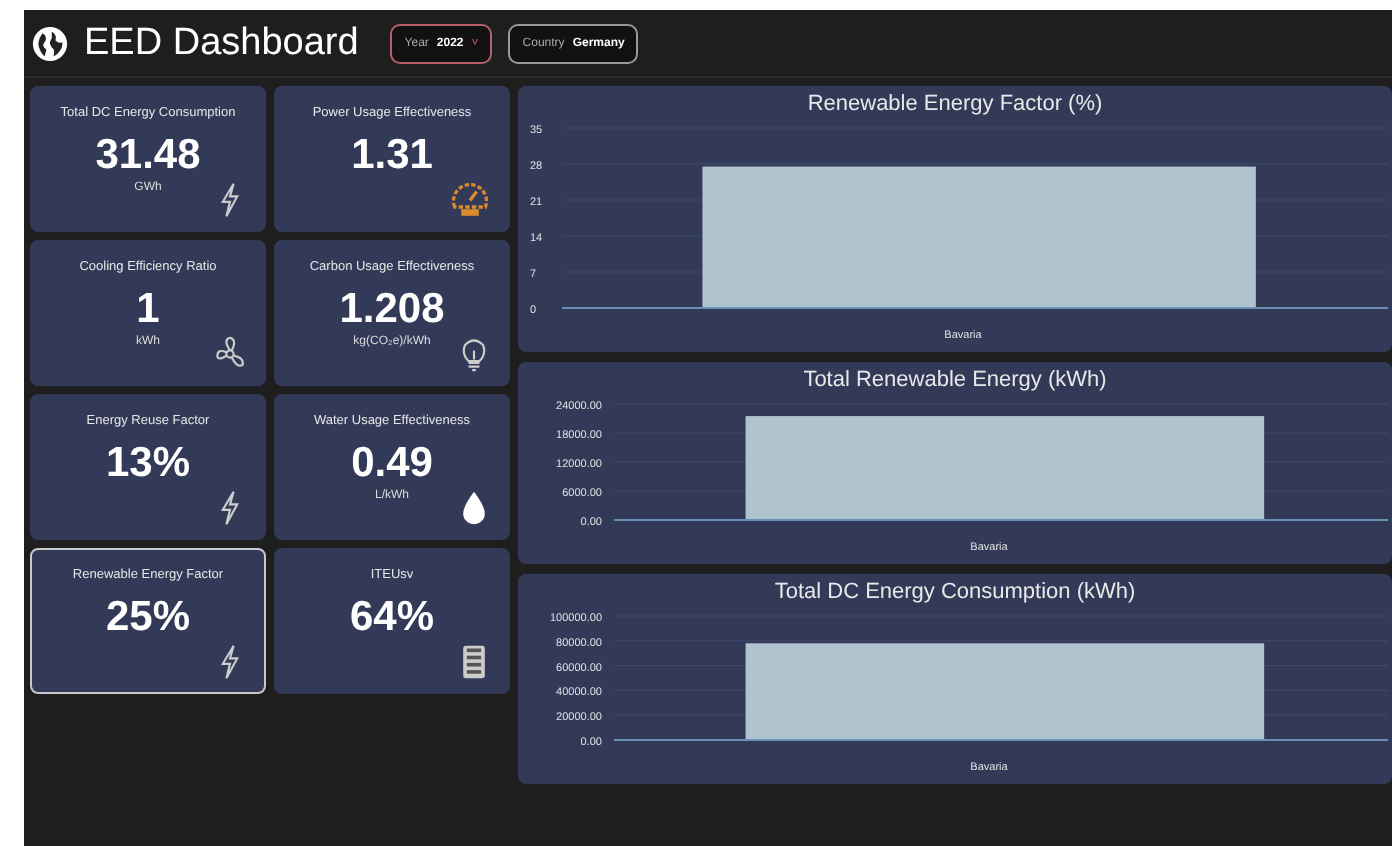  Describe the element at coordinates (955, 591) in the screenshot. I see `chart-title: Total DC Energy Consumption (kWh)` at that location.